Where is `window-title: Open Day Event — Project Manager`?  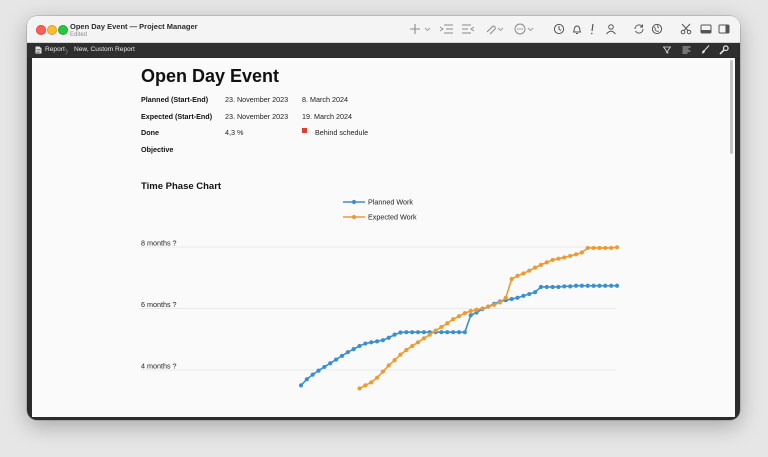
window-title: Open Day Event — Project Manager is located at coordinates (134, 26).